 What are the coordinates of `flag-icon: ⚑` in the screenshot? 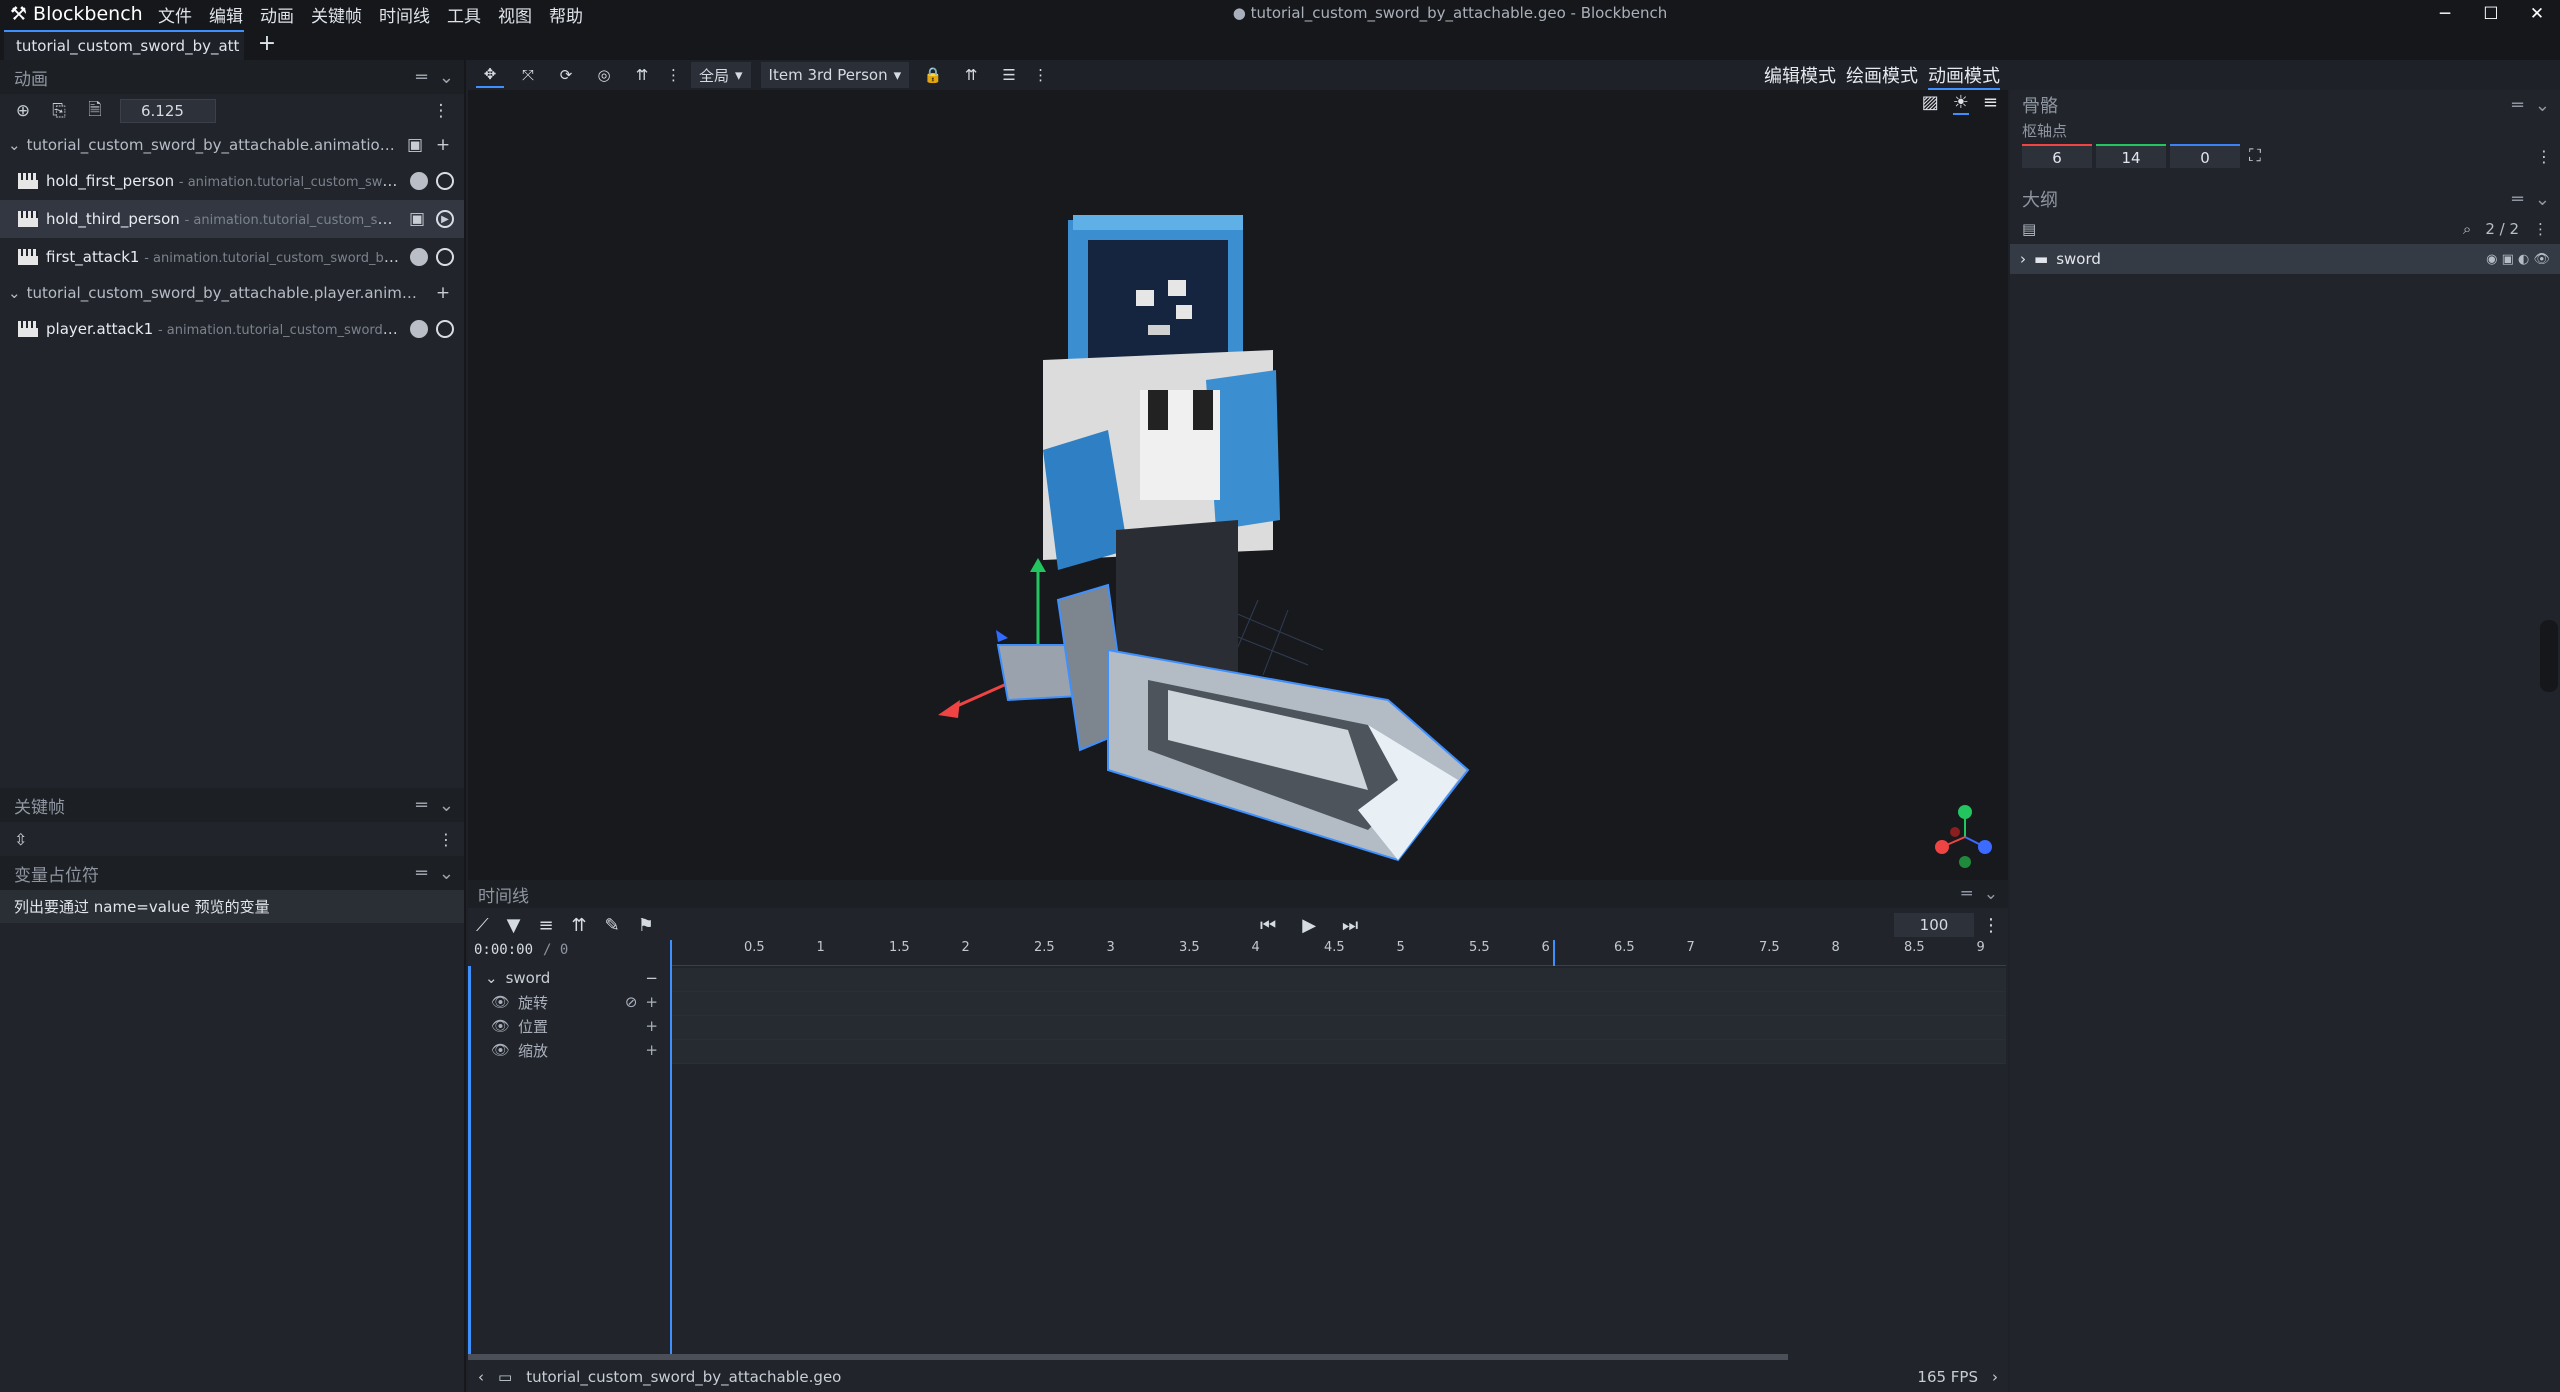 It's located at (646, 925).